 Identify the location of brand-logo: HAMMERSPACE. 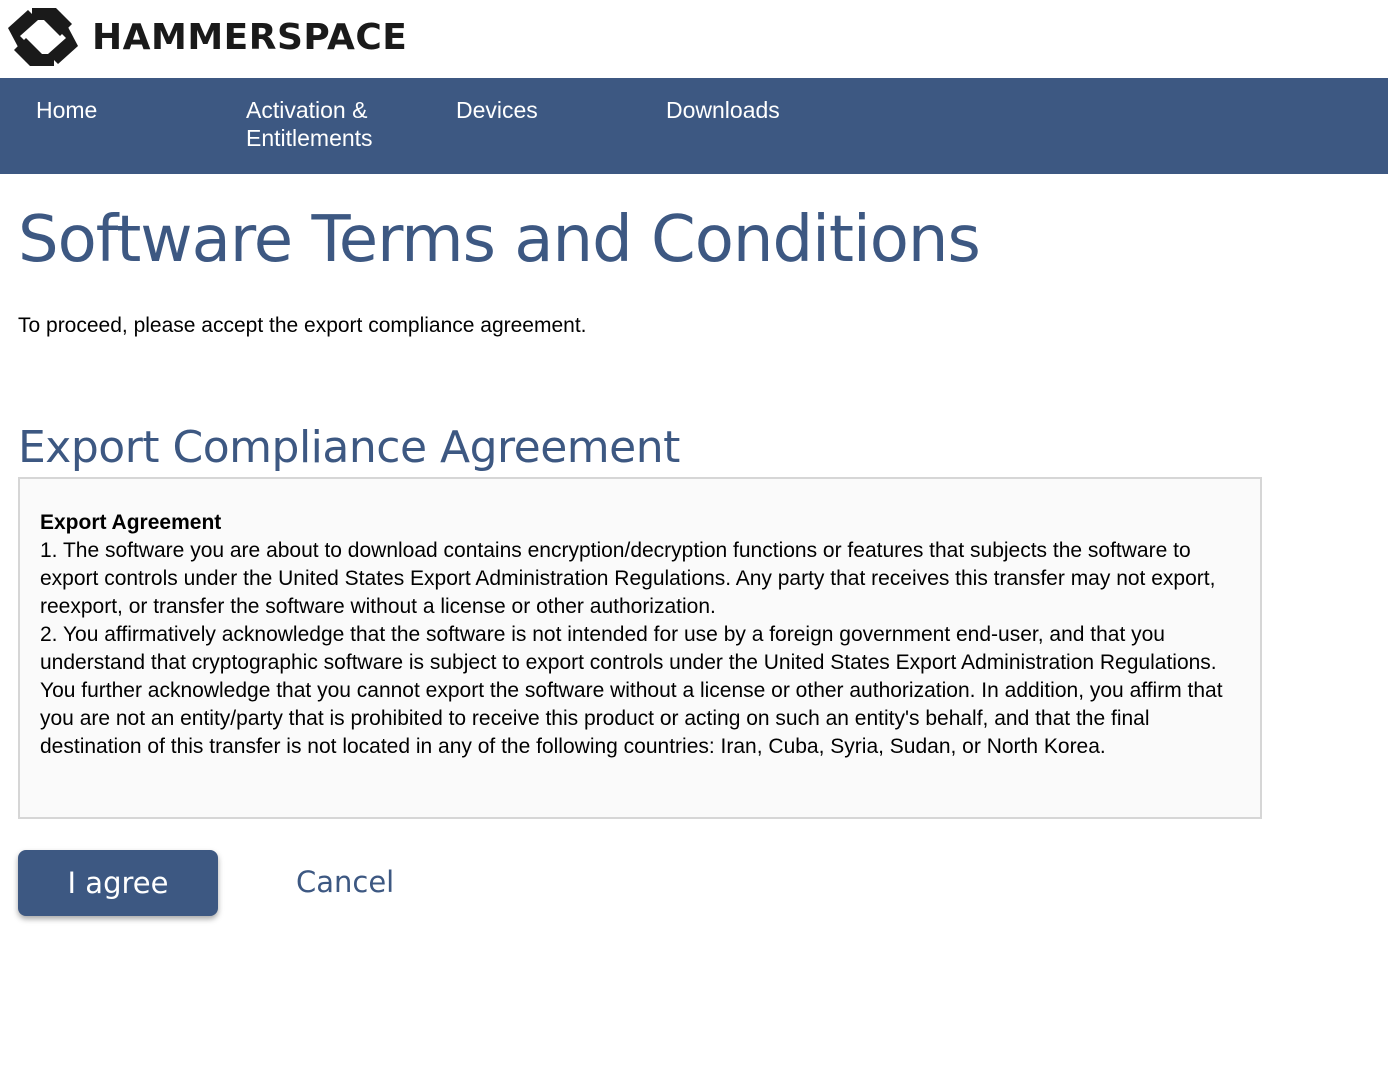
(206, 37).